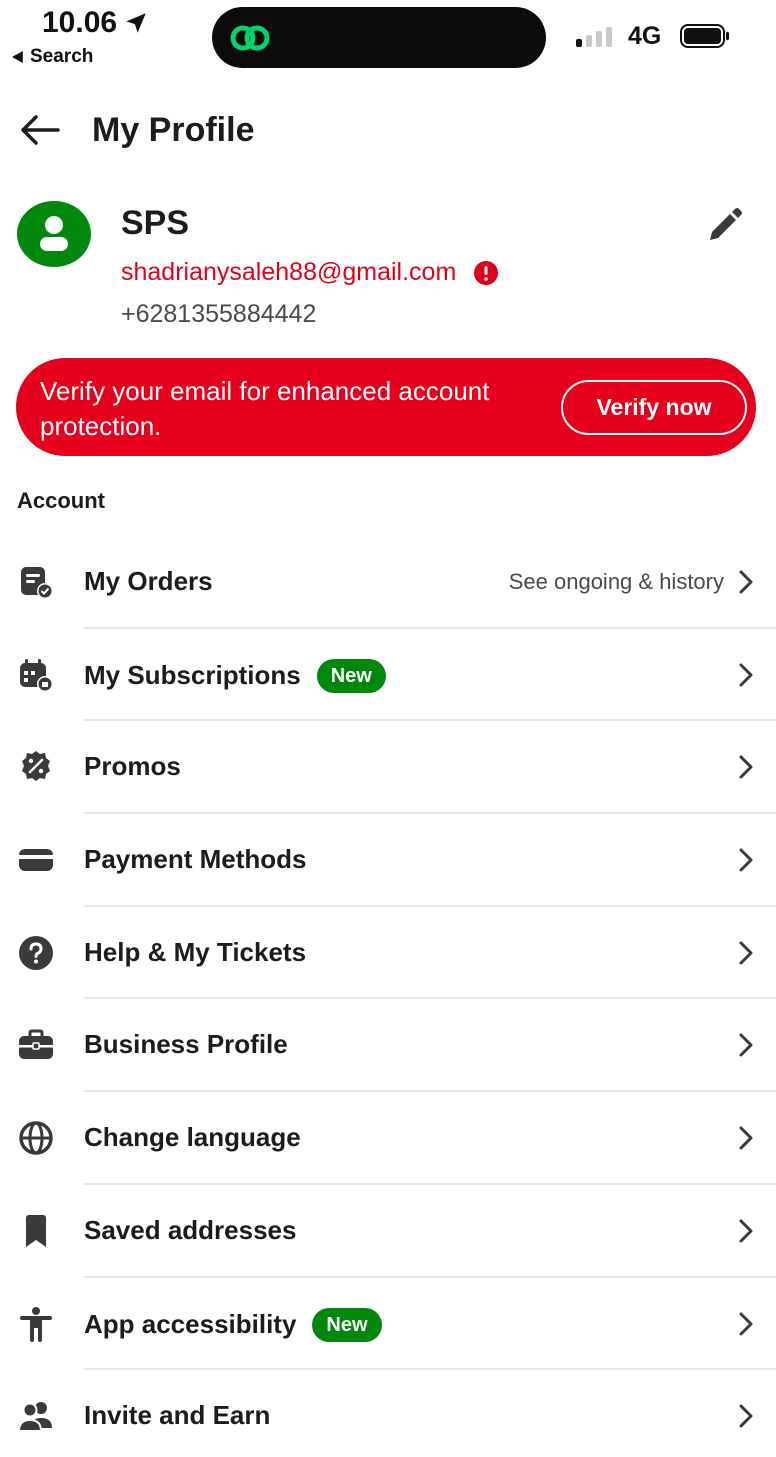 The height and width of the screenshot is (1457, 776). I want to click on menu-item-my-subscriptions: My Subscriptions New, so click(388, 675).